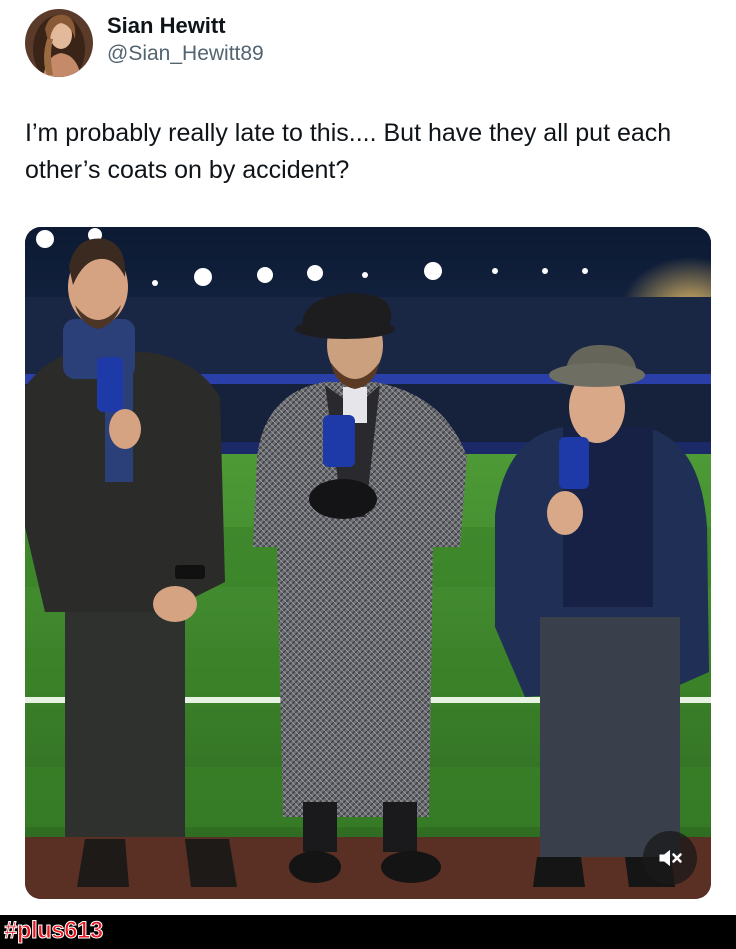  I want to click on tweet-header: Sian Hewitt @Sian_Hewitt89, so click(144, 43).